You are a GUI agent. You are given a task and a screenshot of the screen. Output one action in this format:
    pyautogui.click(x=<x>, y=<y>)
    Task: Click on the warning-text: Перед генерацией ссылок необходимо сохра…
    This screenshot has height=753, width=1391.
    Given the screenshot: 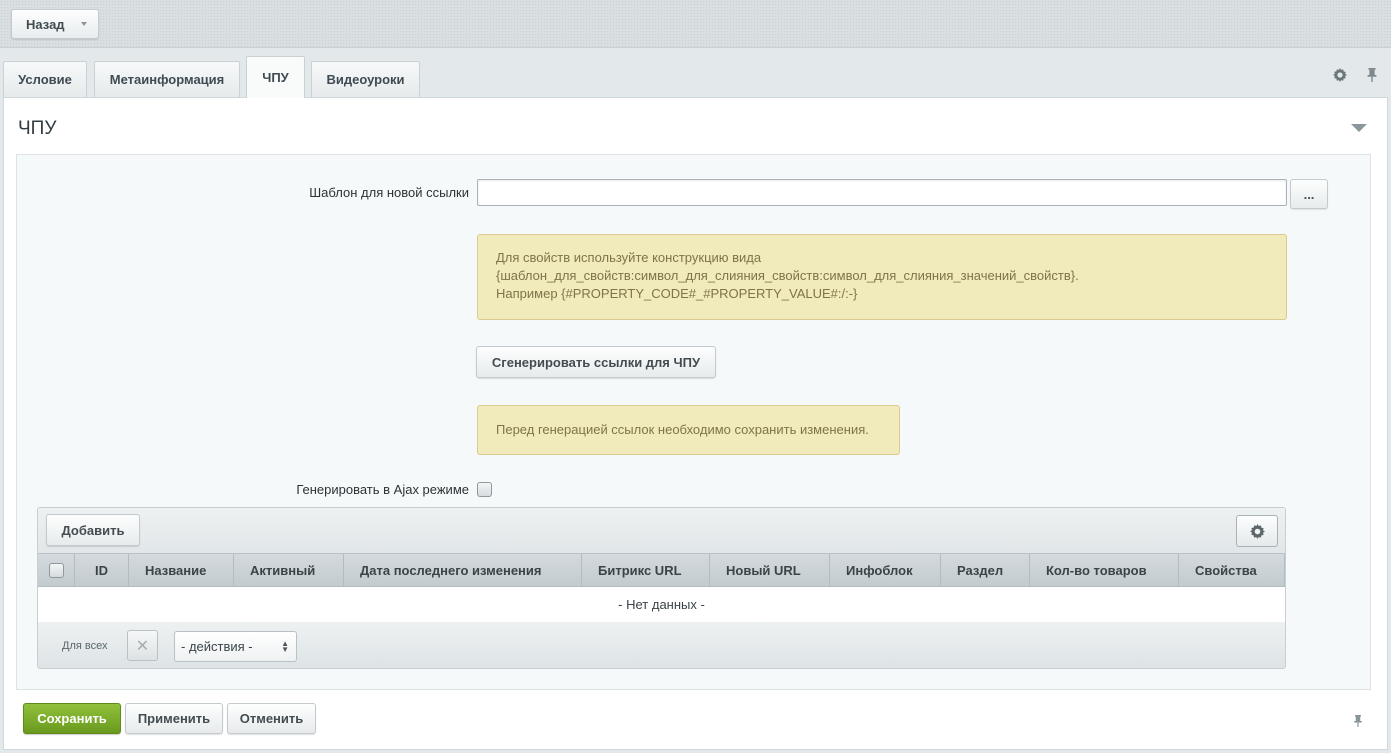 What is the action you would take?
    pyautogui.click(x=682, y=429)
    